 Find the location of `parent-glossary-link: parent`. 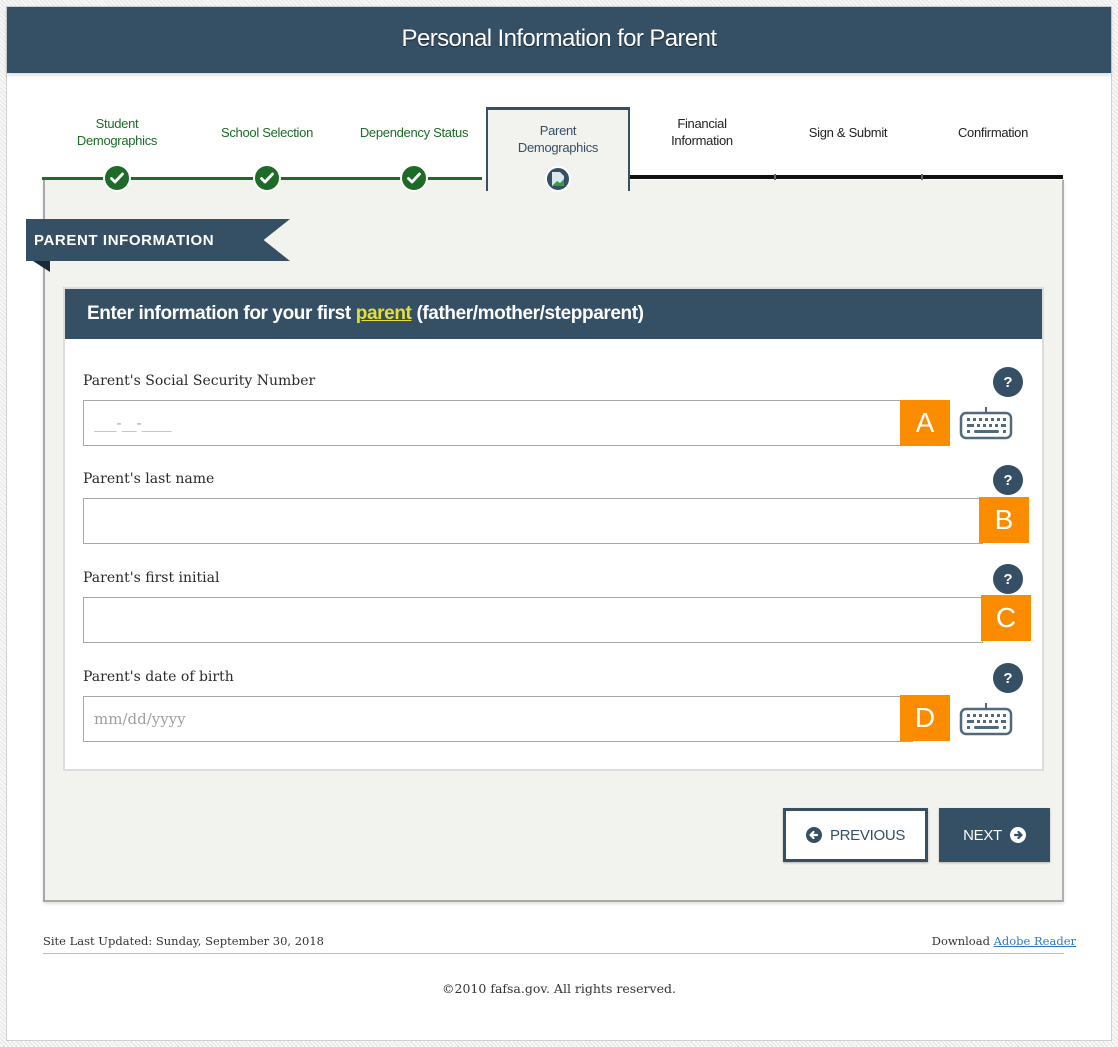

parent-glossary-link: parent is located at coordinates (384, 314).